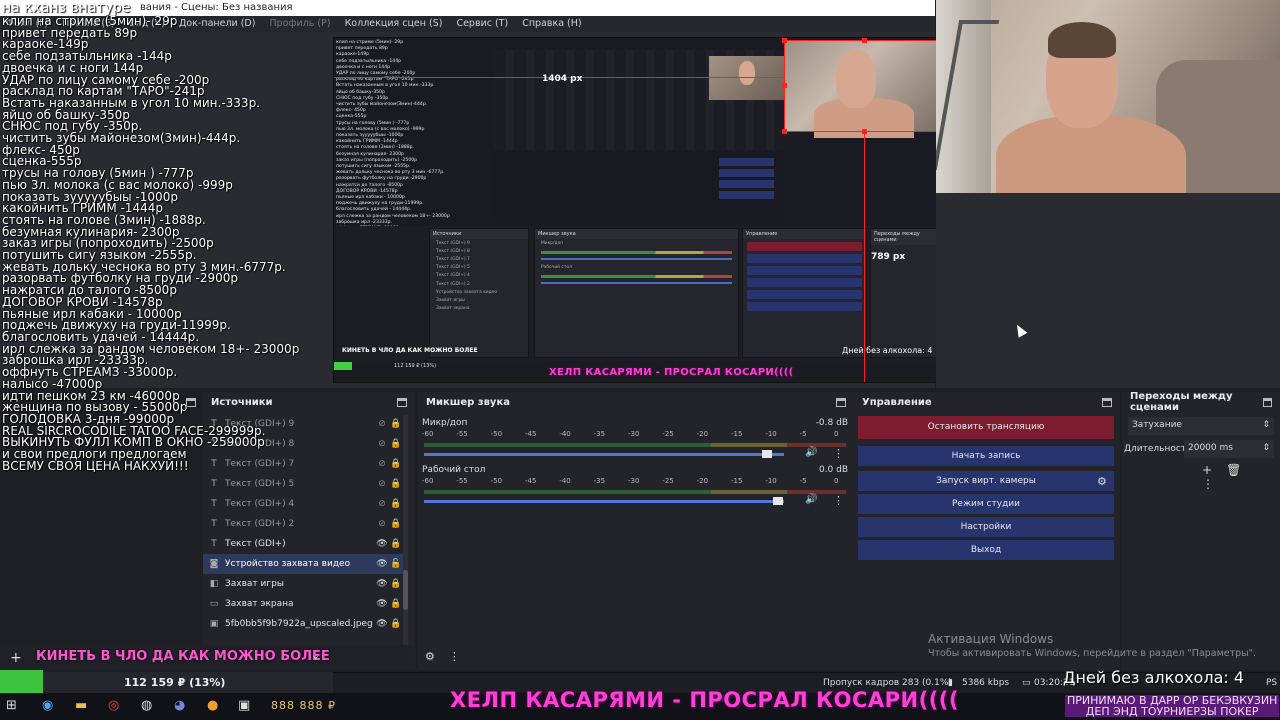 Image resolution: width=1280 pixels, height=720 pixels. What do you see at coordinates (668, 481) in the screenshot?
I see `db-tick: -25` at bounding box center [668, 481].